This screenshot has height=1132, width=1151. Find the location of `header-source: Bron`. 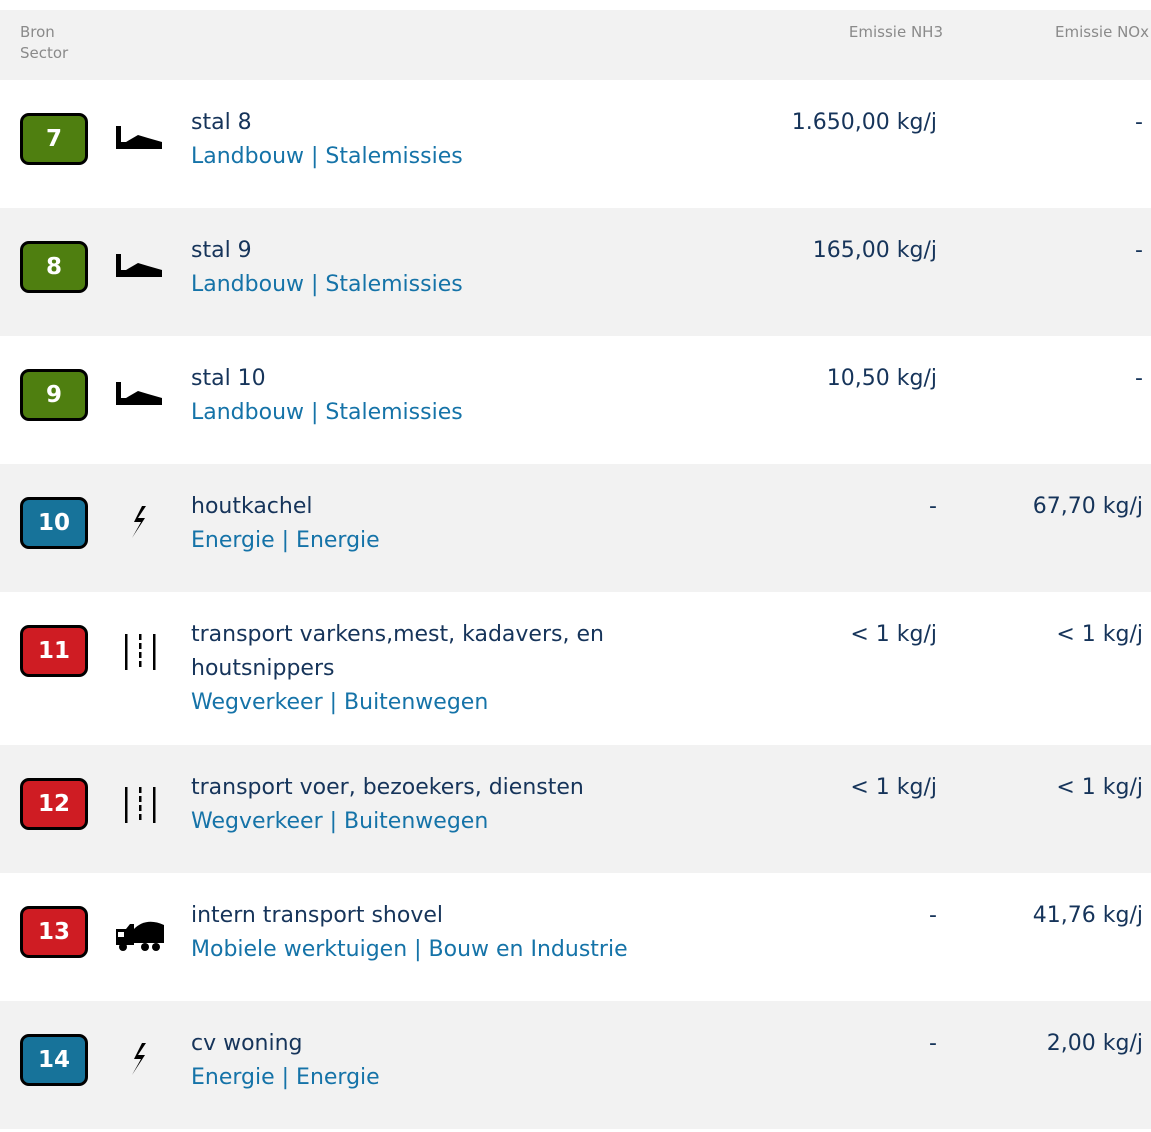

header-source: Bron is located at coordinates (37, 32).